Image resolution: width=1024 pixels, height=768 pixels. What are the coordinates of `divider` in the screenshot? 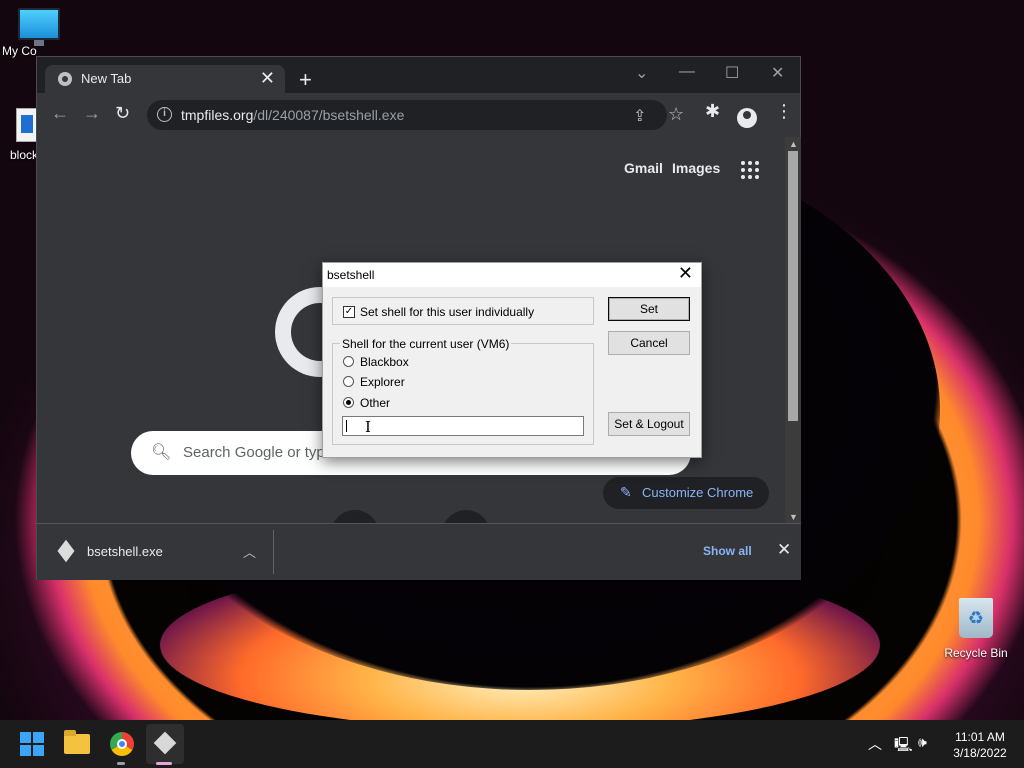 It's located at (273, 552).